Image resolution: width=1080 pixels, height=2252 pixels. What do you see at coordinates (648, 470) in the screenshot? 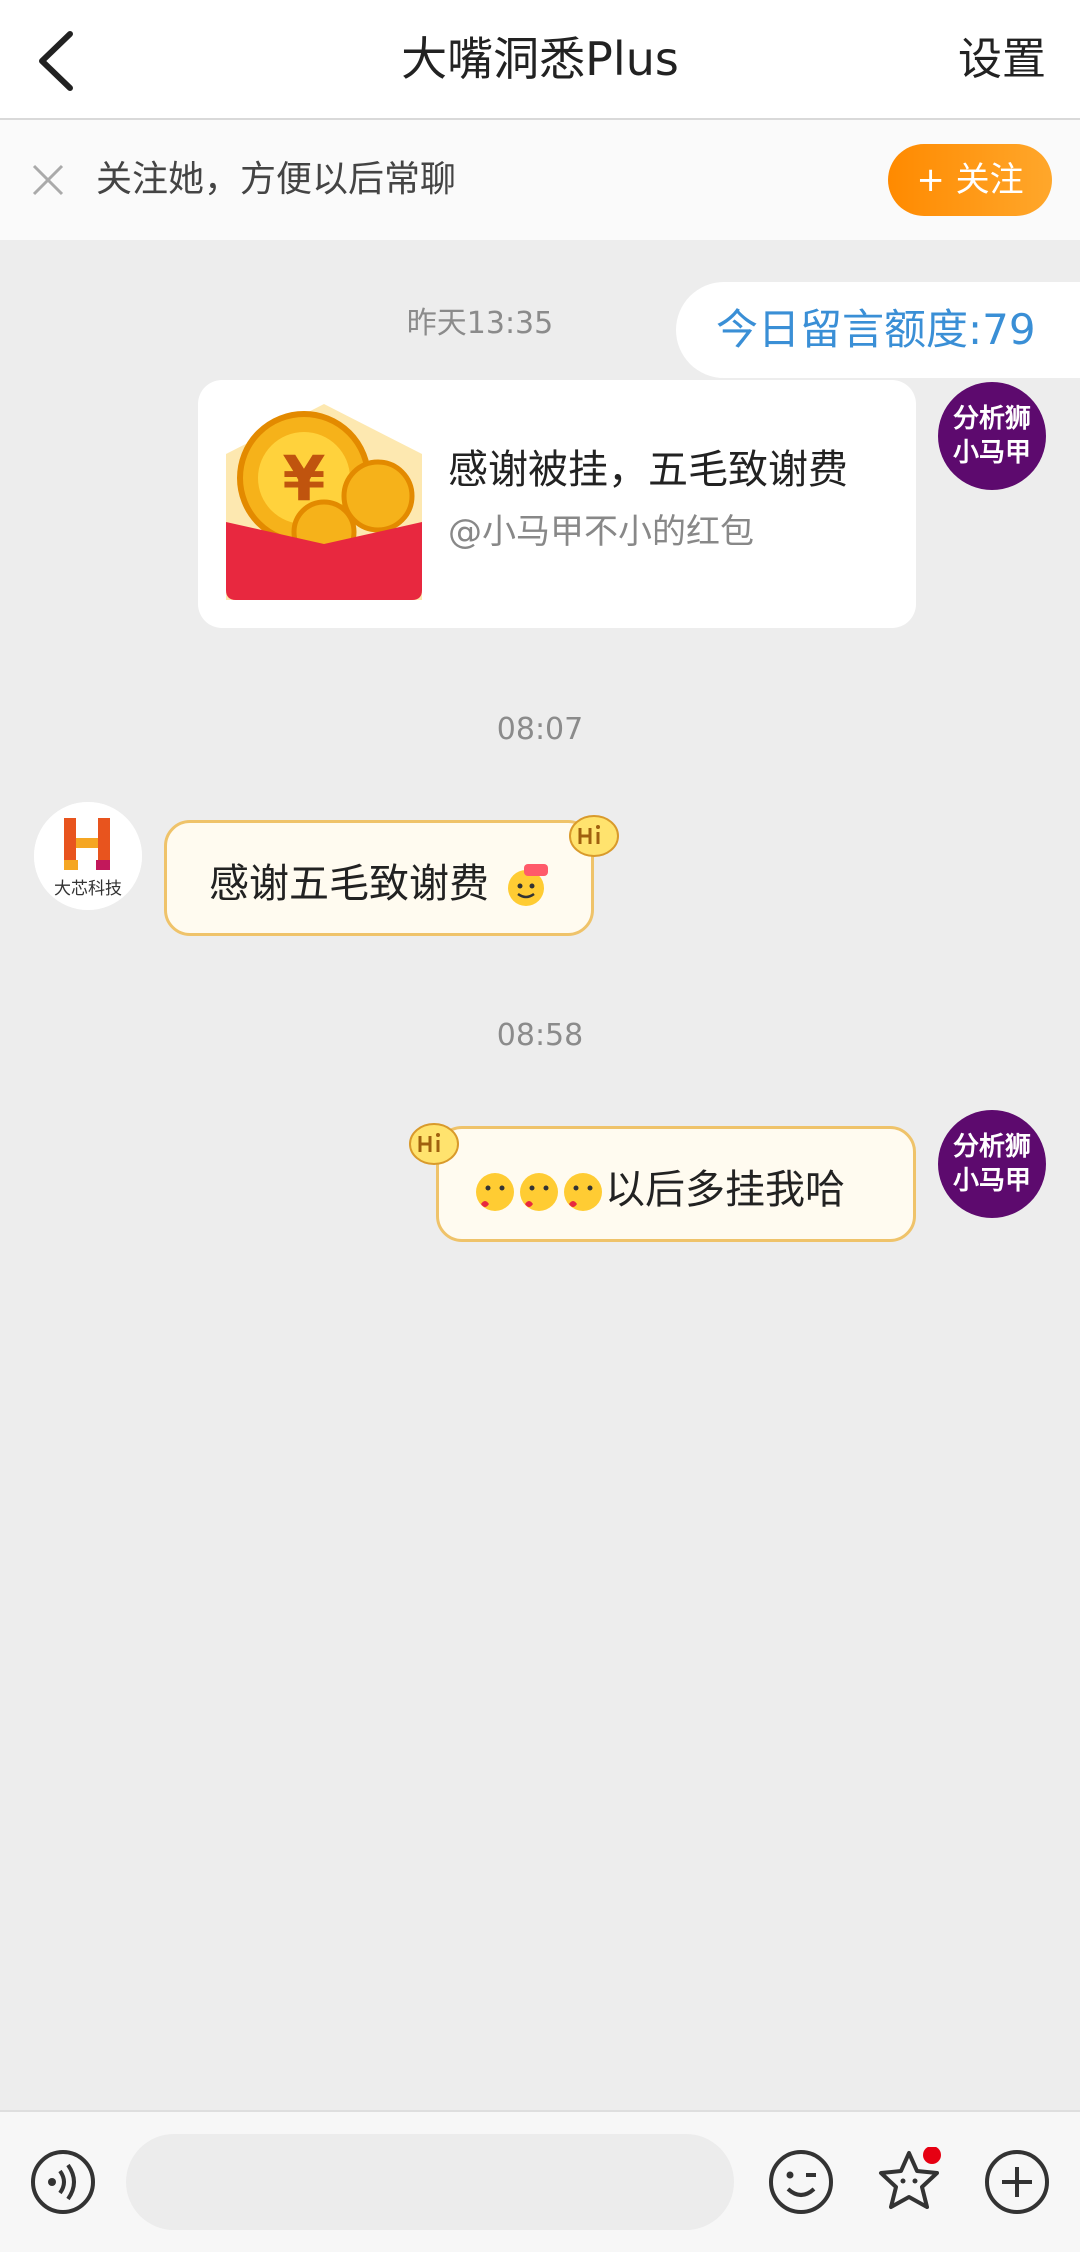
I see `red-packet-title: 感谢被挂，五毛致谢费` at bounding box center [648, 470].